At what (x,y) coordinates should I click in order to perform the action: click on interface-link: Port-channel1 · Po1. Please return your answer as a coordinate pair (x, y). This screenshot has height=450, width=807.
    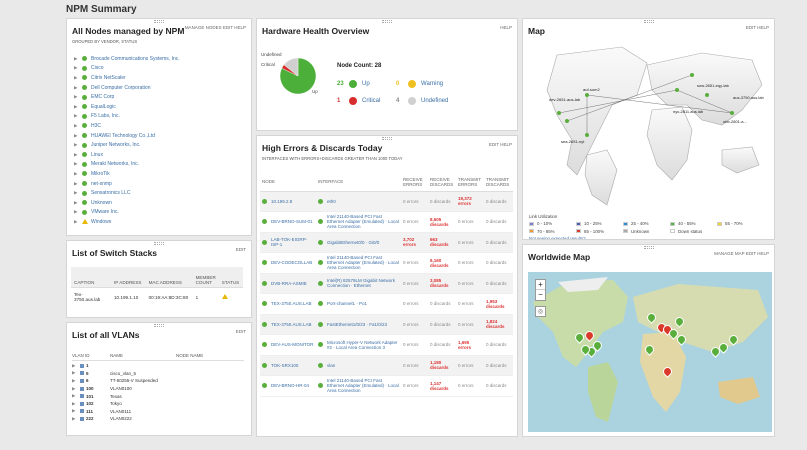
    Looking at the image, I should click on (347, 303).